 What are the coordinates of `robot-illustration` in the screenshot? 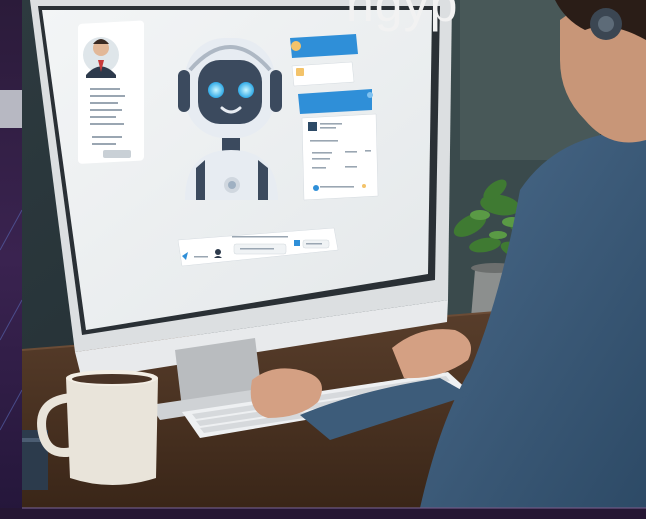 It's located at (230, 119).